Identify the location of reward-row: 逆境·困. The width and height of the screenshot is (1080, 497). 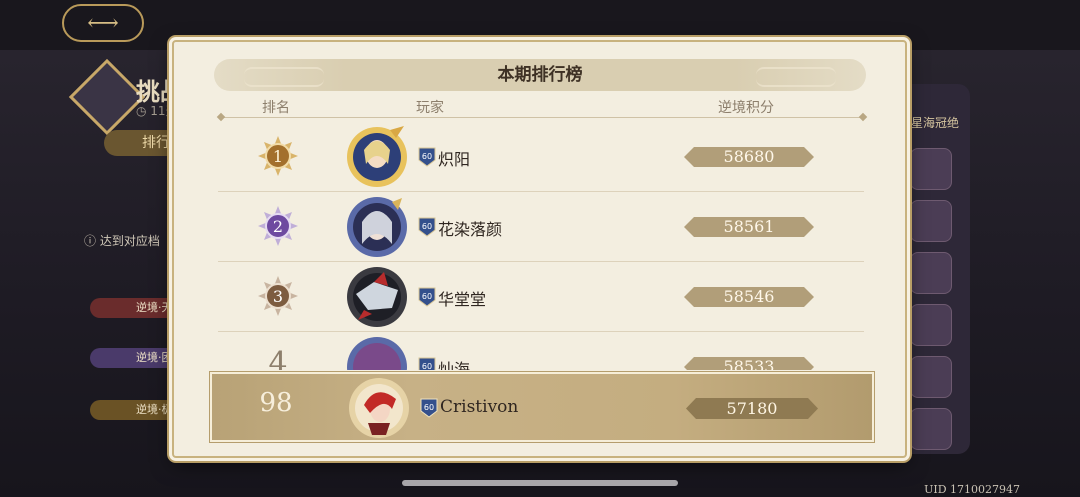
(137, 358).